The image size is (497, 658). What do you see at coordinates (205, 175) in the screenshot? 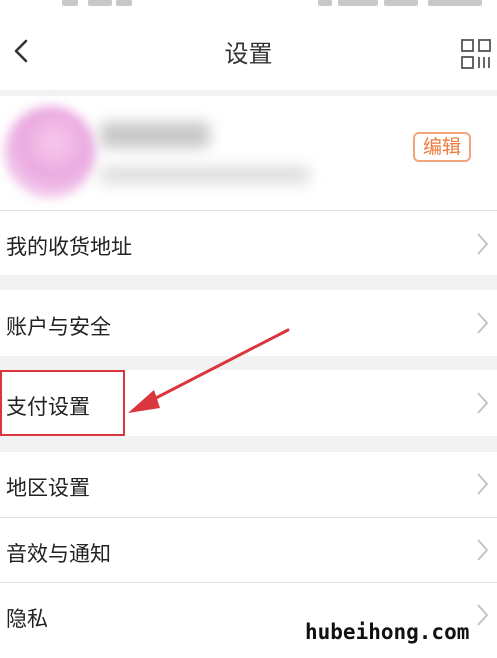
I see `profile-subtitle-blurred` at bounding box center [205, 175].